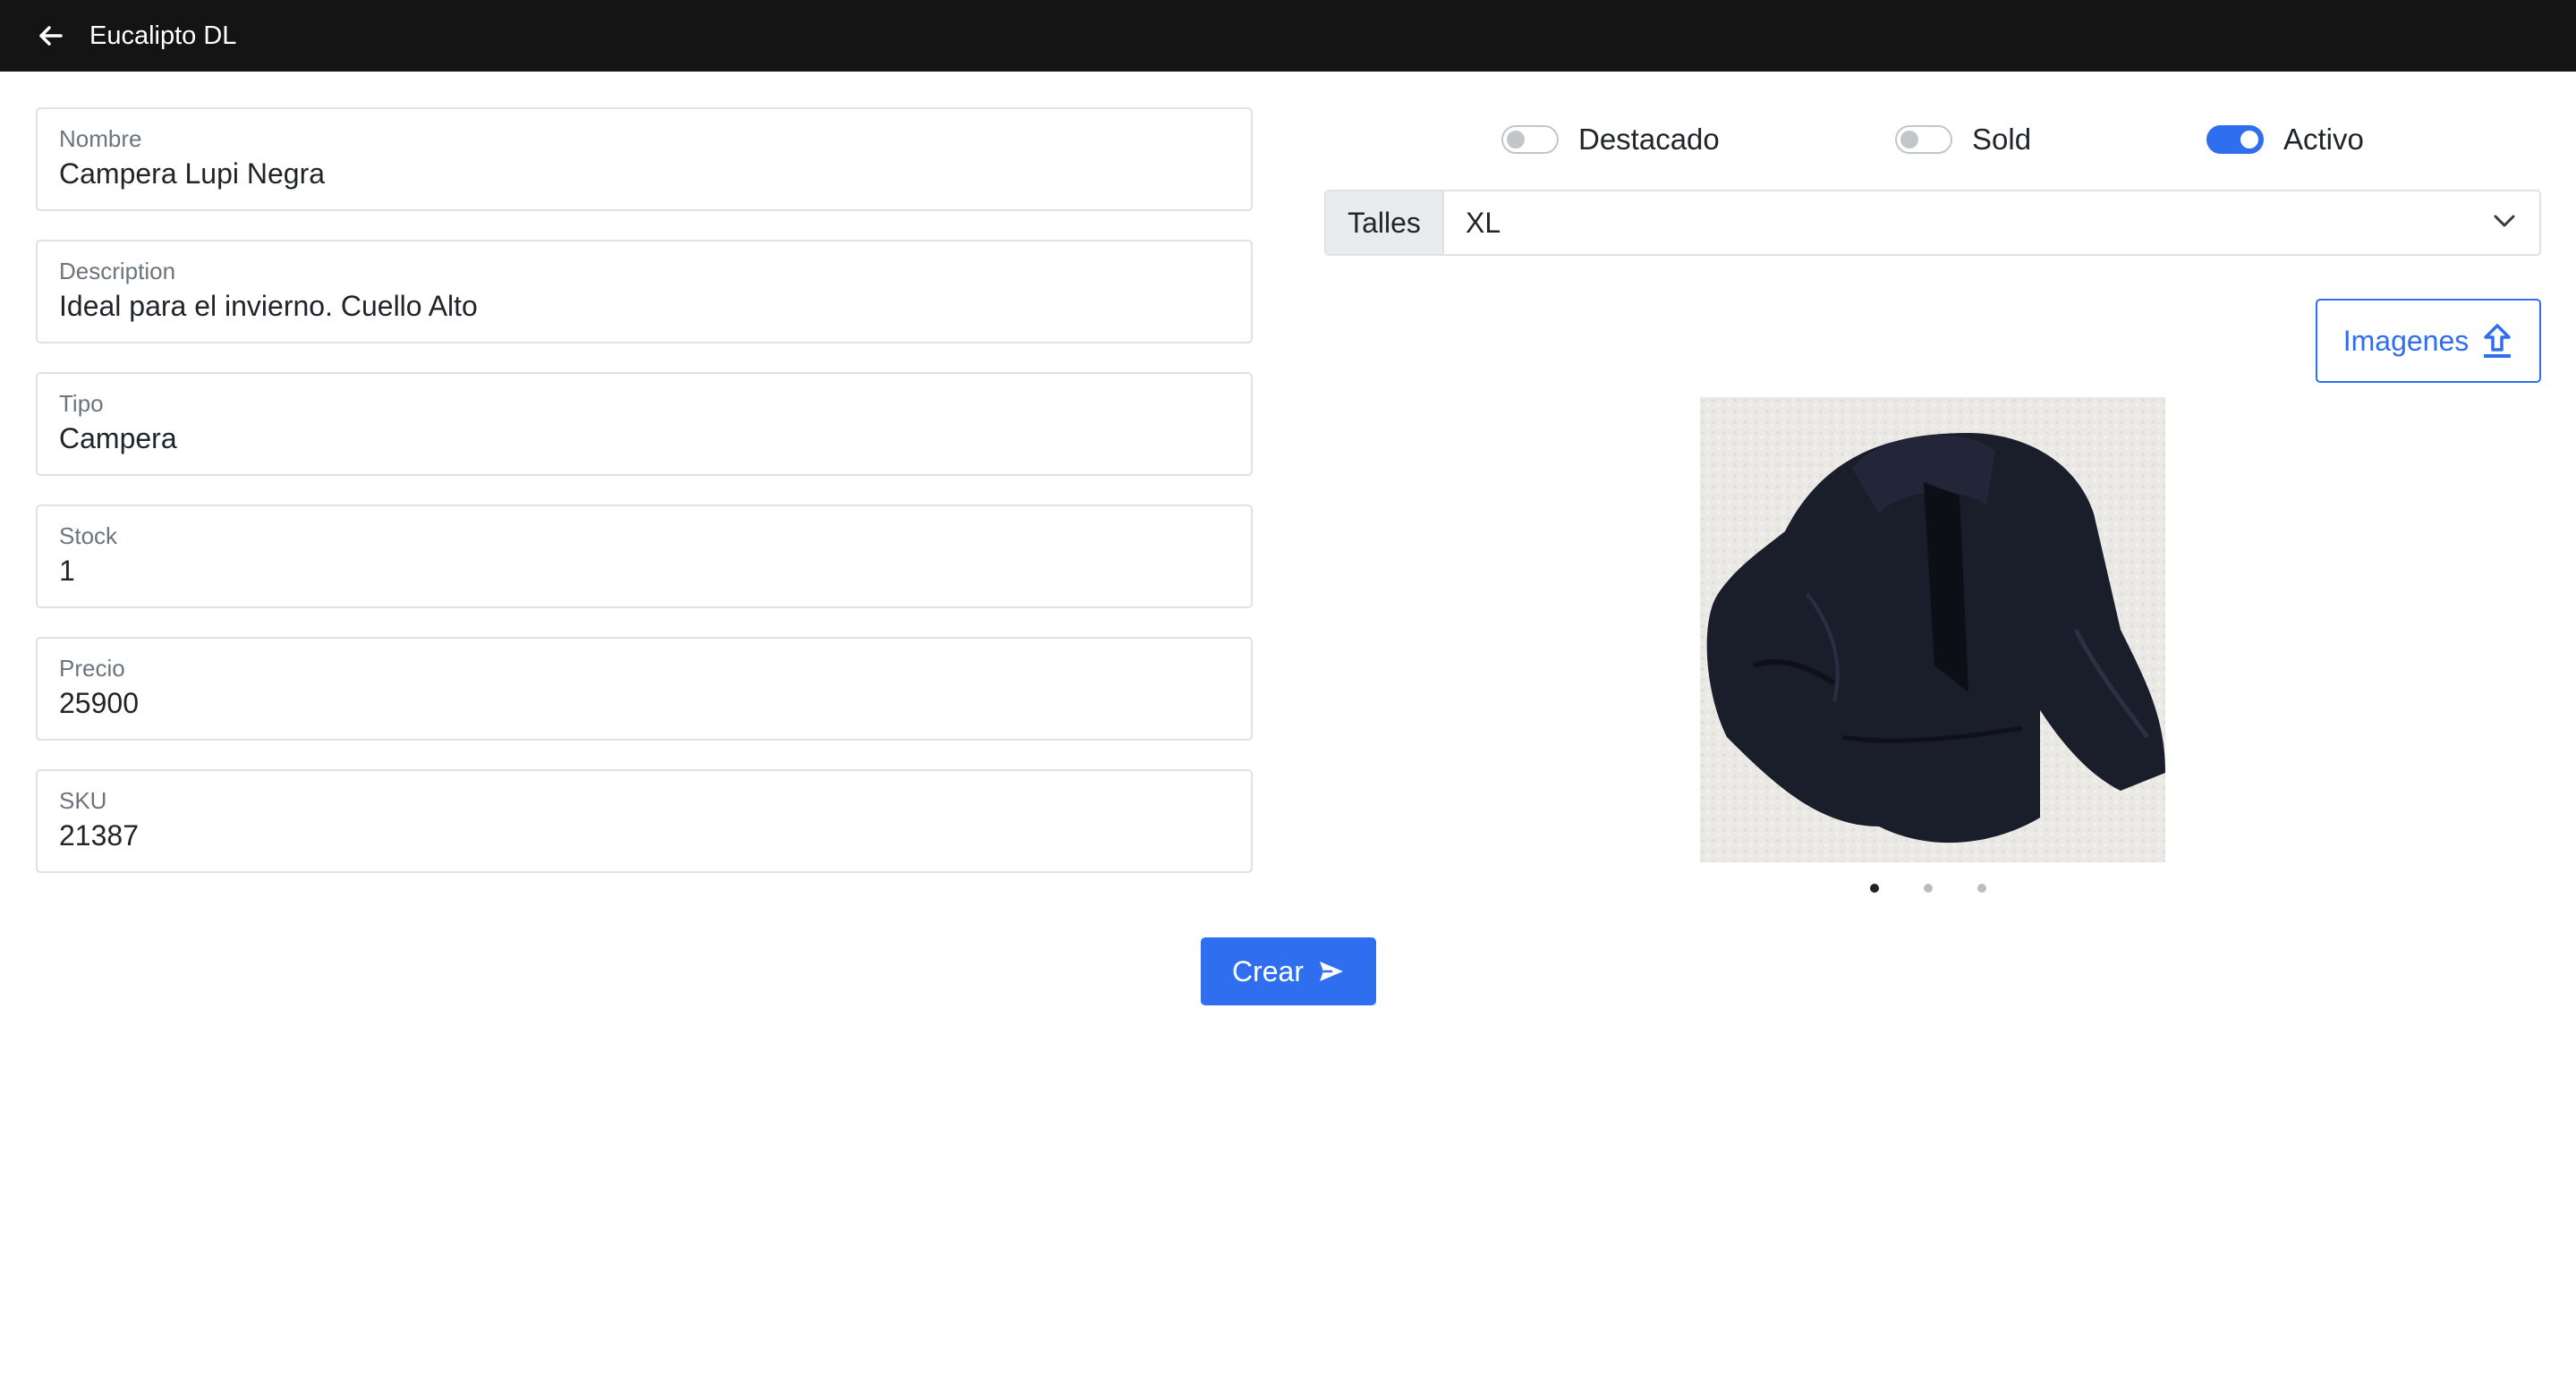  I want to click on back-button, so click(50, 36).